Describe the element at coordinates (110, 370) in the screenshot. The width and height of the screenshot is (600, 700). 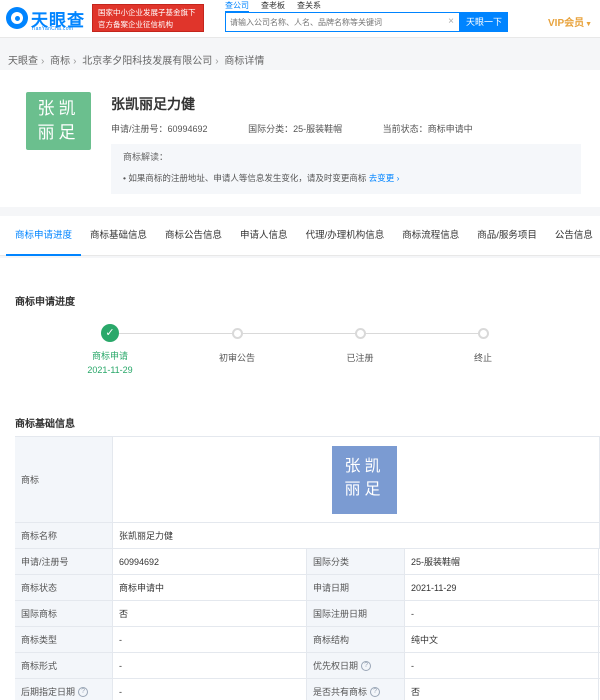
I see `step-date: 2021-11-29` at that location.